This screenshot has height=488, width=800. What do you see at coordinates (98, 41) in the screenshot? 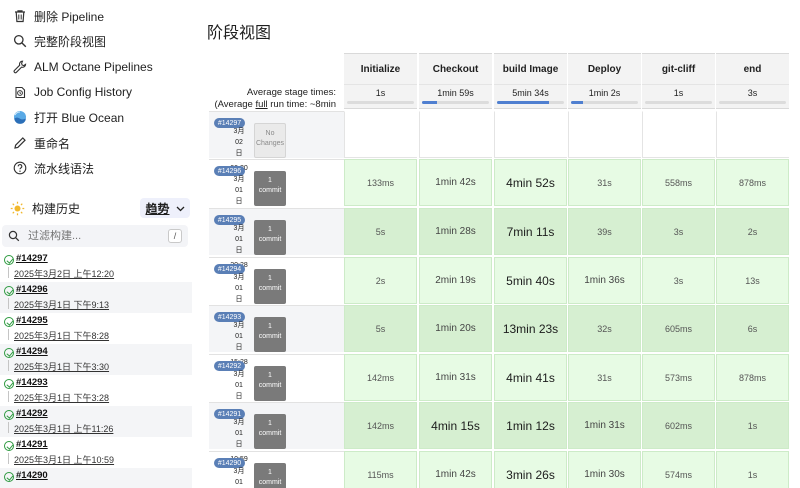
I see `sidebar-item-full-stage-view: 完整阶段视图` at bounding box center [98, 41].